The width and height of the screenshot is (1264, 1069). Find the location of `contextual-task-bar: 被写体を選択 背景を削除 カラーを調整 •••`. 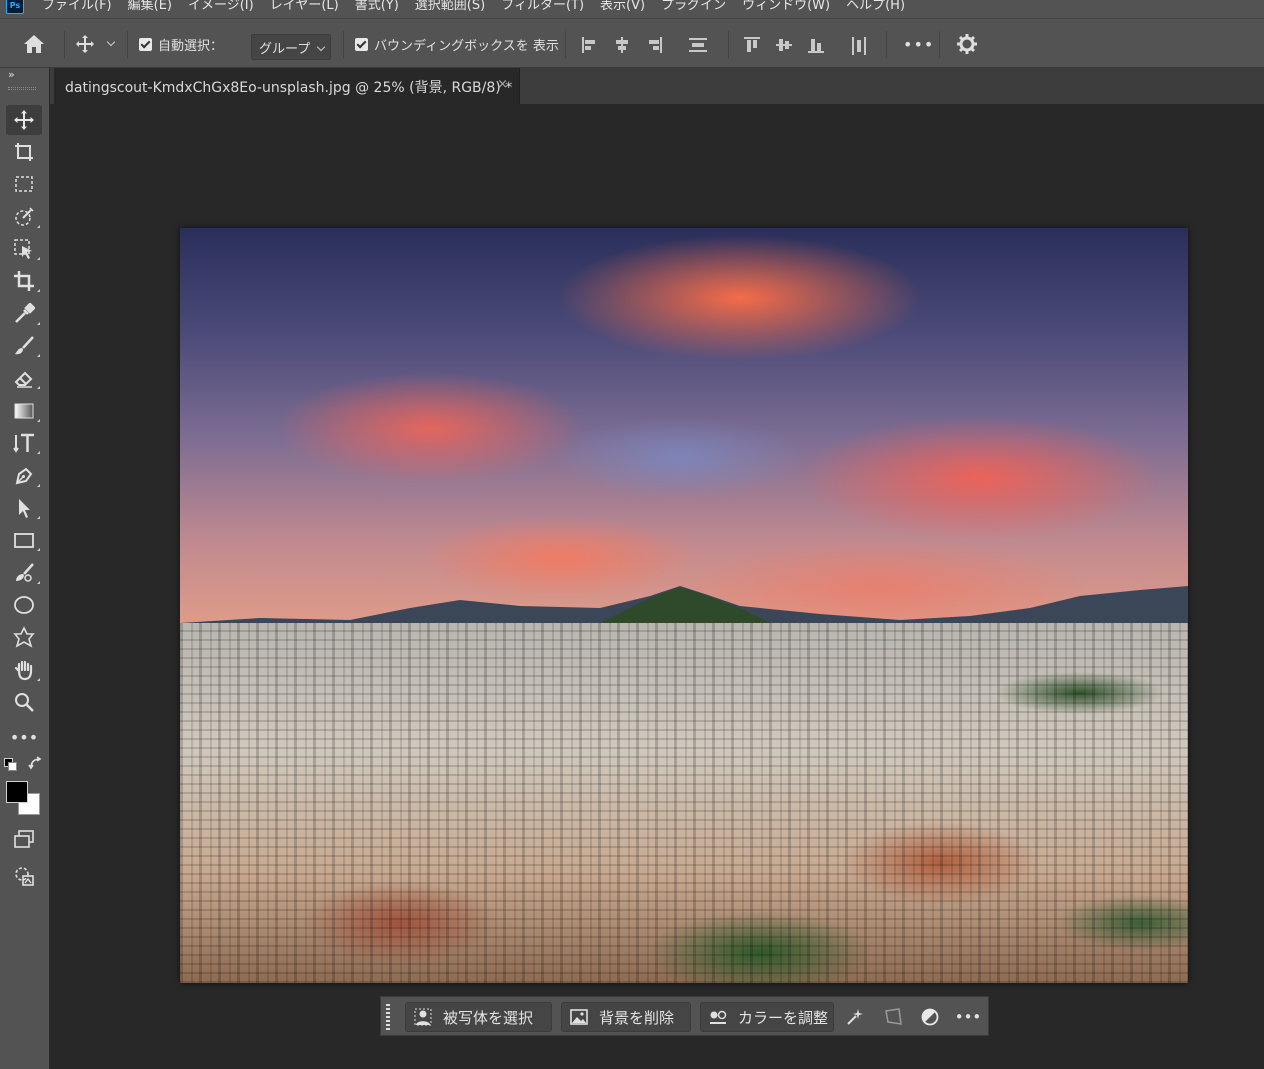

contextual-task-bar: 被写体を選択 背景を削除 カラーを調整 ••• is located at coordinates (684, 1016).